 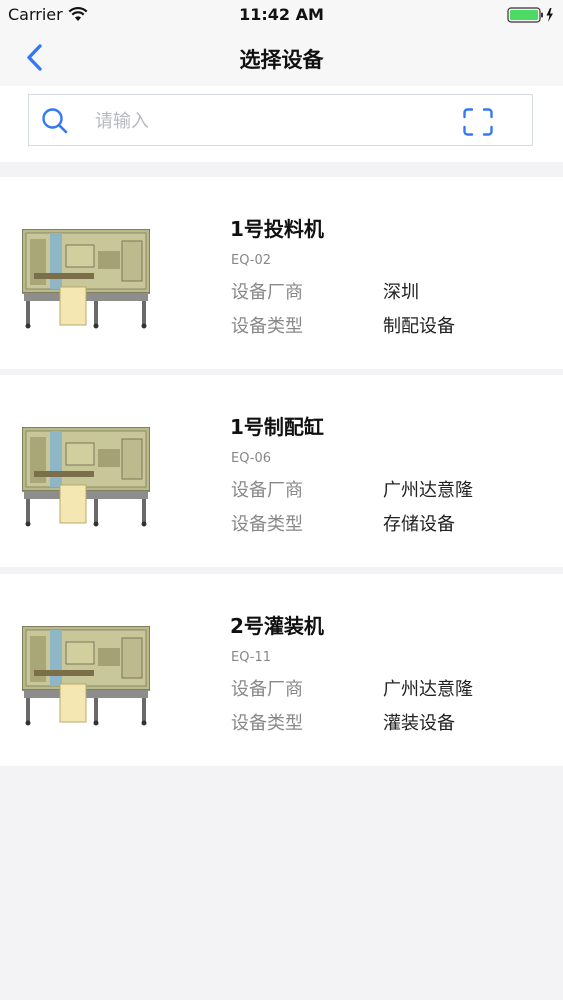 I want to click on page-title: 选择设备, so click(x=281, y=60).